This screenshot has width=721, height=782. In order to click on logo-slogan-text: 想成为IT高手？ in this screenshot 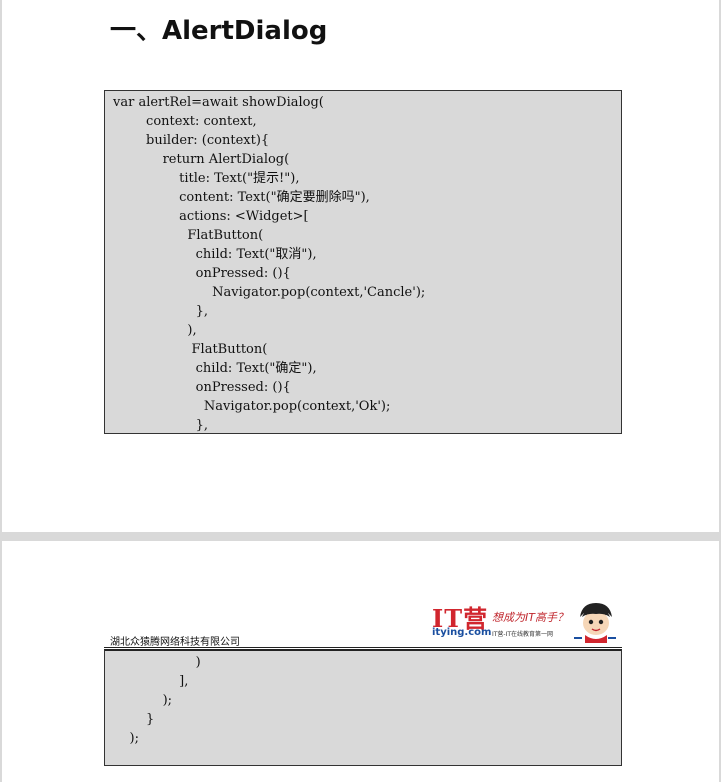, I will do `click(530, 617)`.